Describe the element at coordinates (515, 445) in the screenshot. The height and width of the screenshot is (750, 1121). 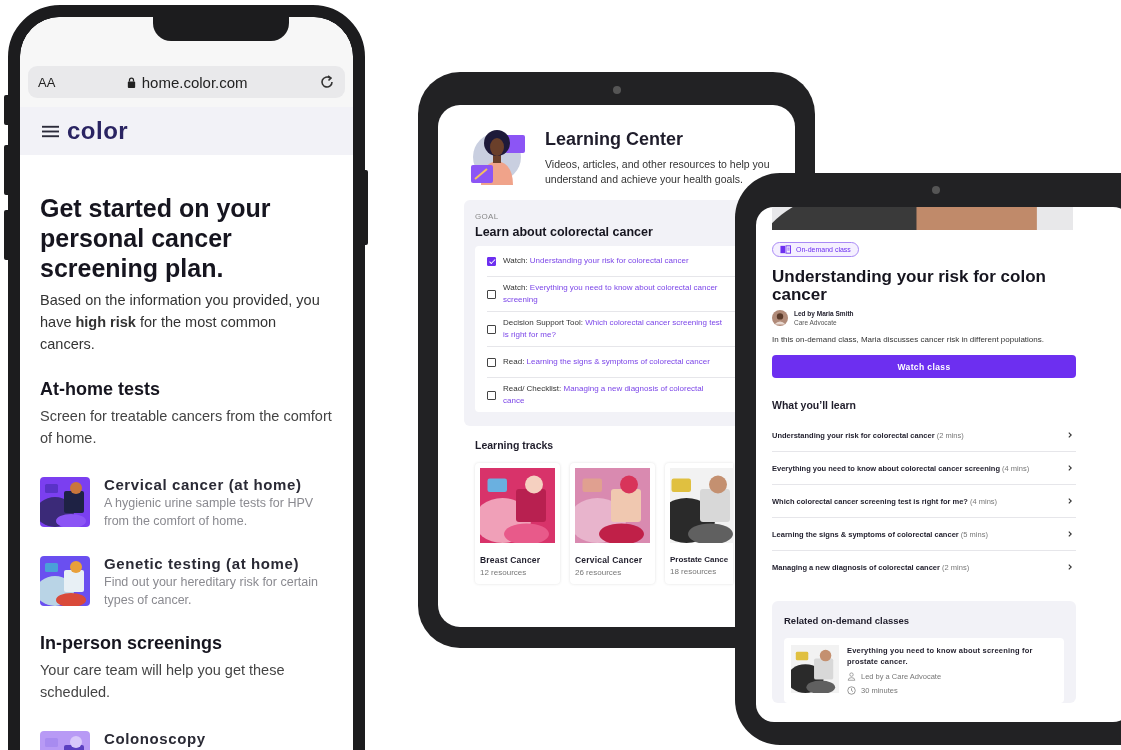
I see `section-heading: Learning tracks` at that location.